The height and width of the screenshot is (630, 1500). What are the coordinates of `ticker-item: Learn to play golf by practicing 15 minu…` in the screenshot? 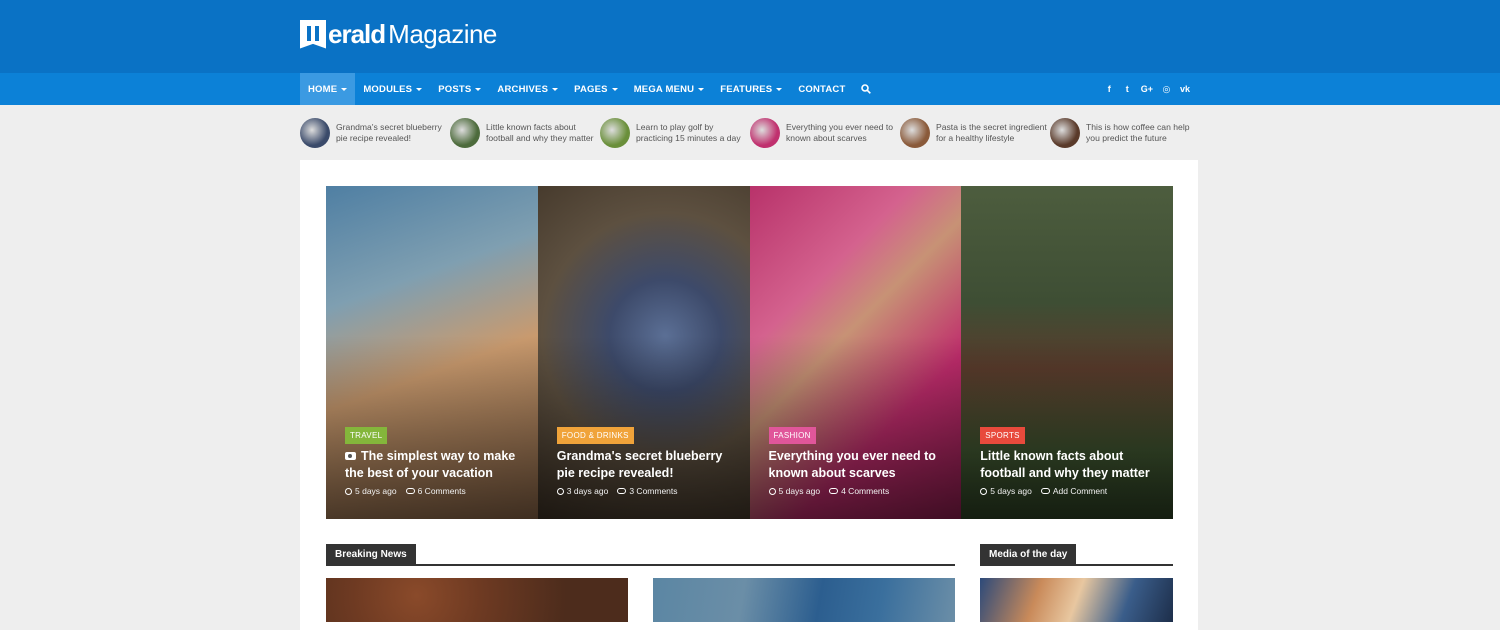 It's located at (675, 133).